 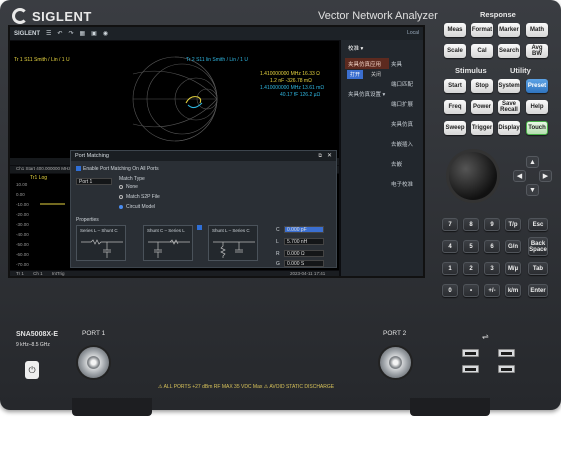 What do you see at coordinates (509, 107) in the screenshot?
I see `key-save-recall: Save Recall` at bounding box center [509, 107].